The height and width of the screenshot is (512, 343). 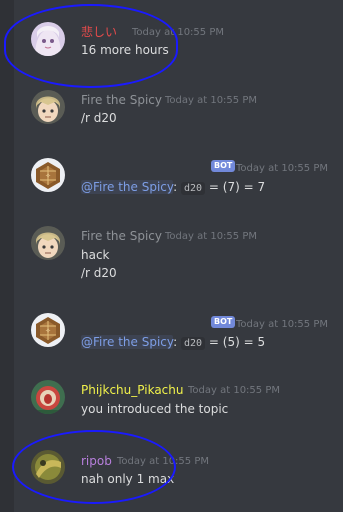 I want to click on message-text: hack, so click(x=95, y=255).